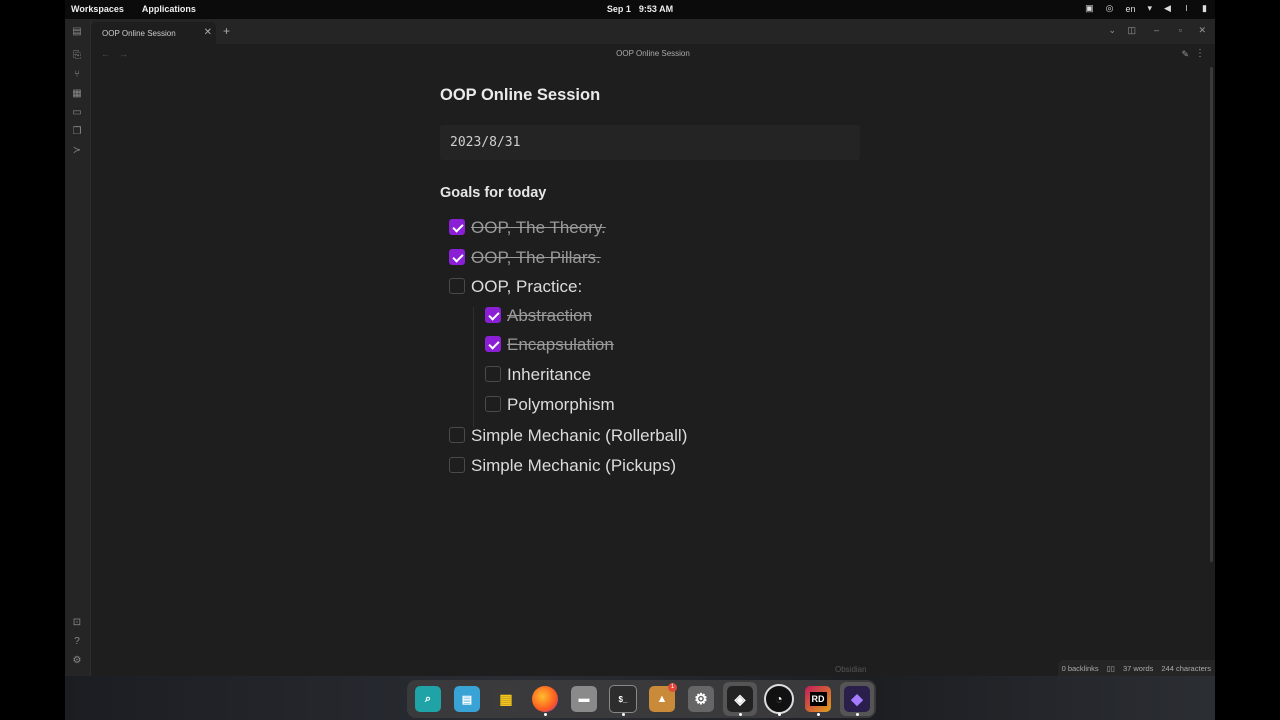 The image size is (1280, 720). What do you see at coordinates (1146, 8) in the screenshot?
I see `system-tray: ▣ ◎ en ▾ ◀ ⏽ ▮` at bounding box center [1146, 8].